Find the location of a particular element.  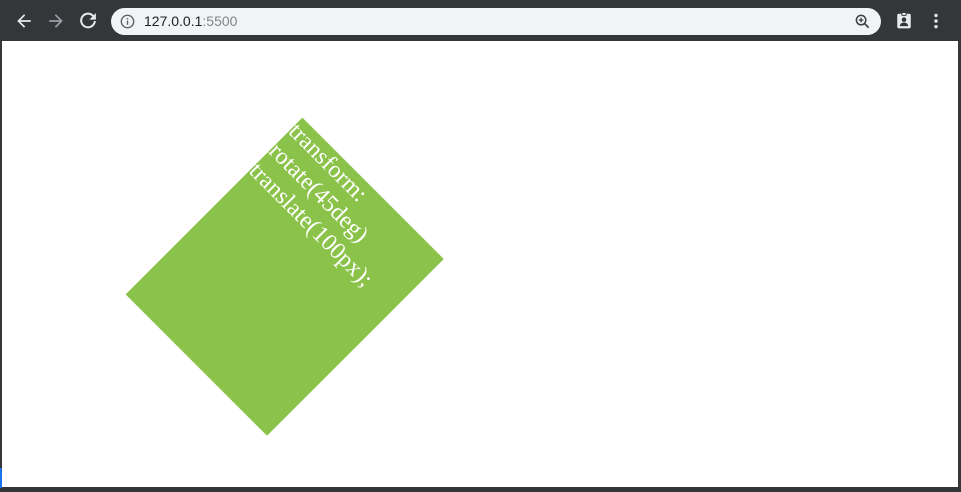

url-port: :5500 is located at coordinates (220, 21).